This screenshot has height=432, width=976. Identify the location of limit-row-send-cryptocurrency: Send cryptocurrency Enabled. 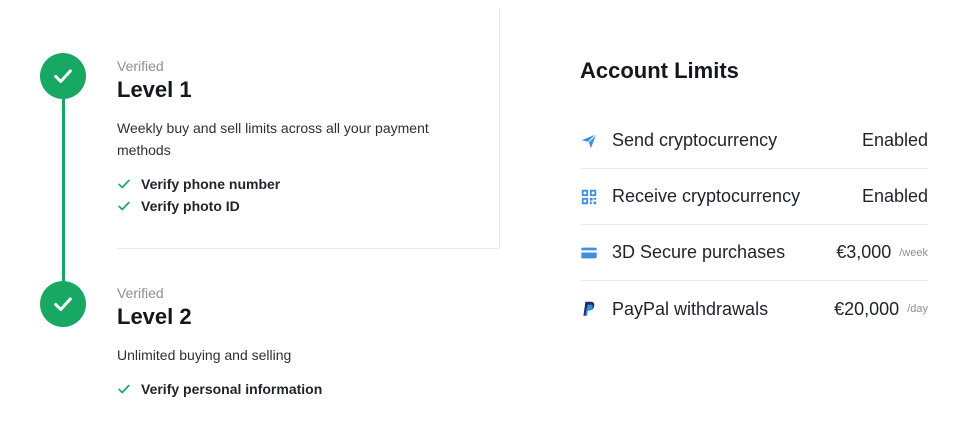
(754, 141).